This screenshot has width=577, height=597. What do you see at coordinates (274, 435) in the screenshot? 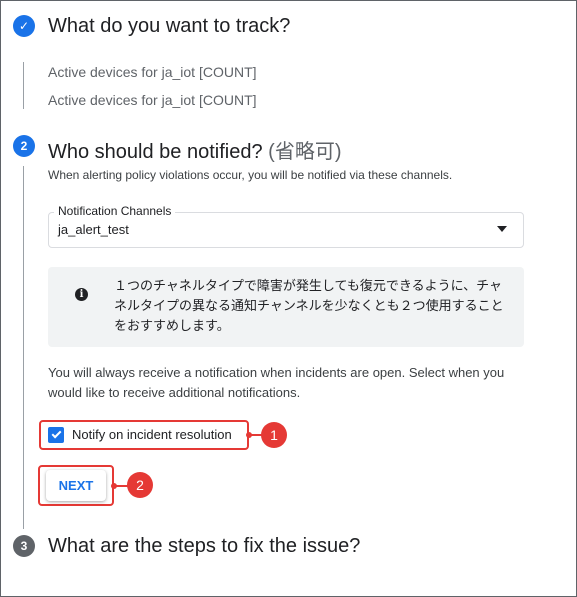
I see `callout-badge-1: 1` at bounding box center [274, 435].